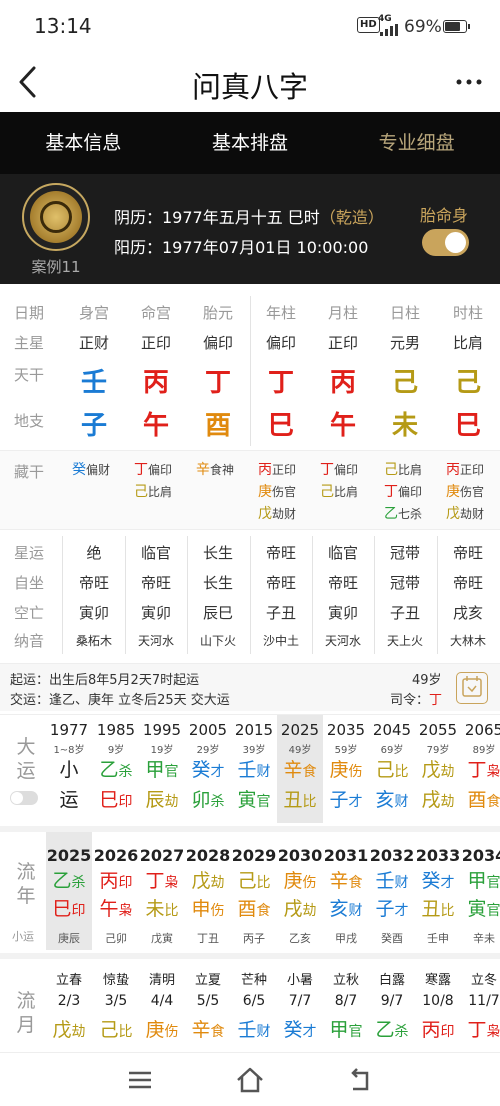 The height and width of the screenshot is (1106, 500). I want to click on ganzhi: 酉食, so click(254, 910).